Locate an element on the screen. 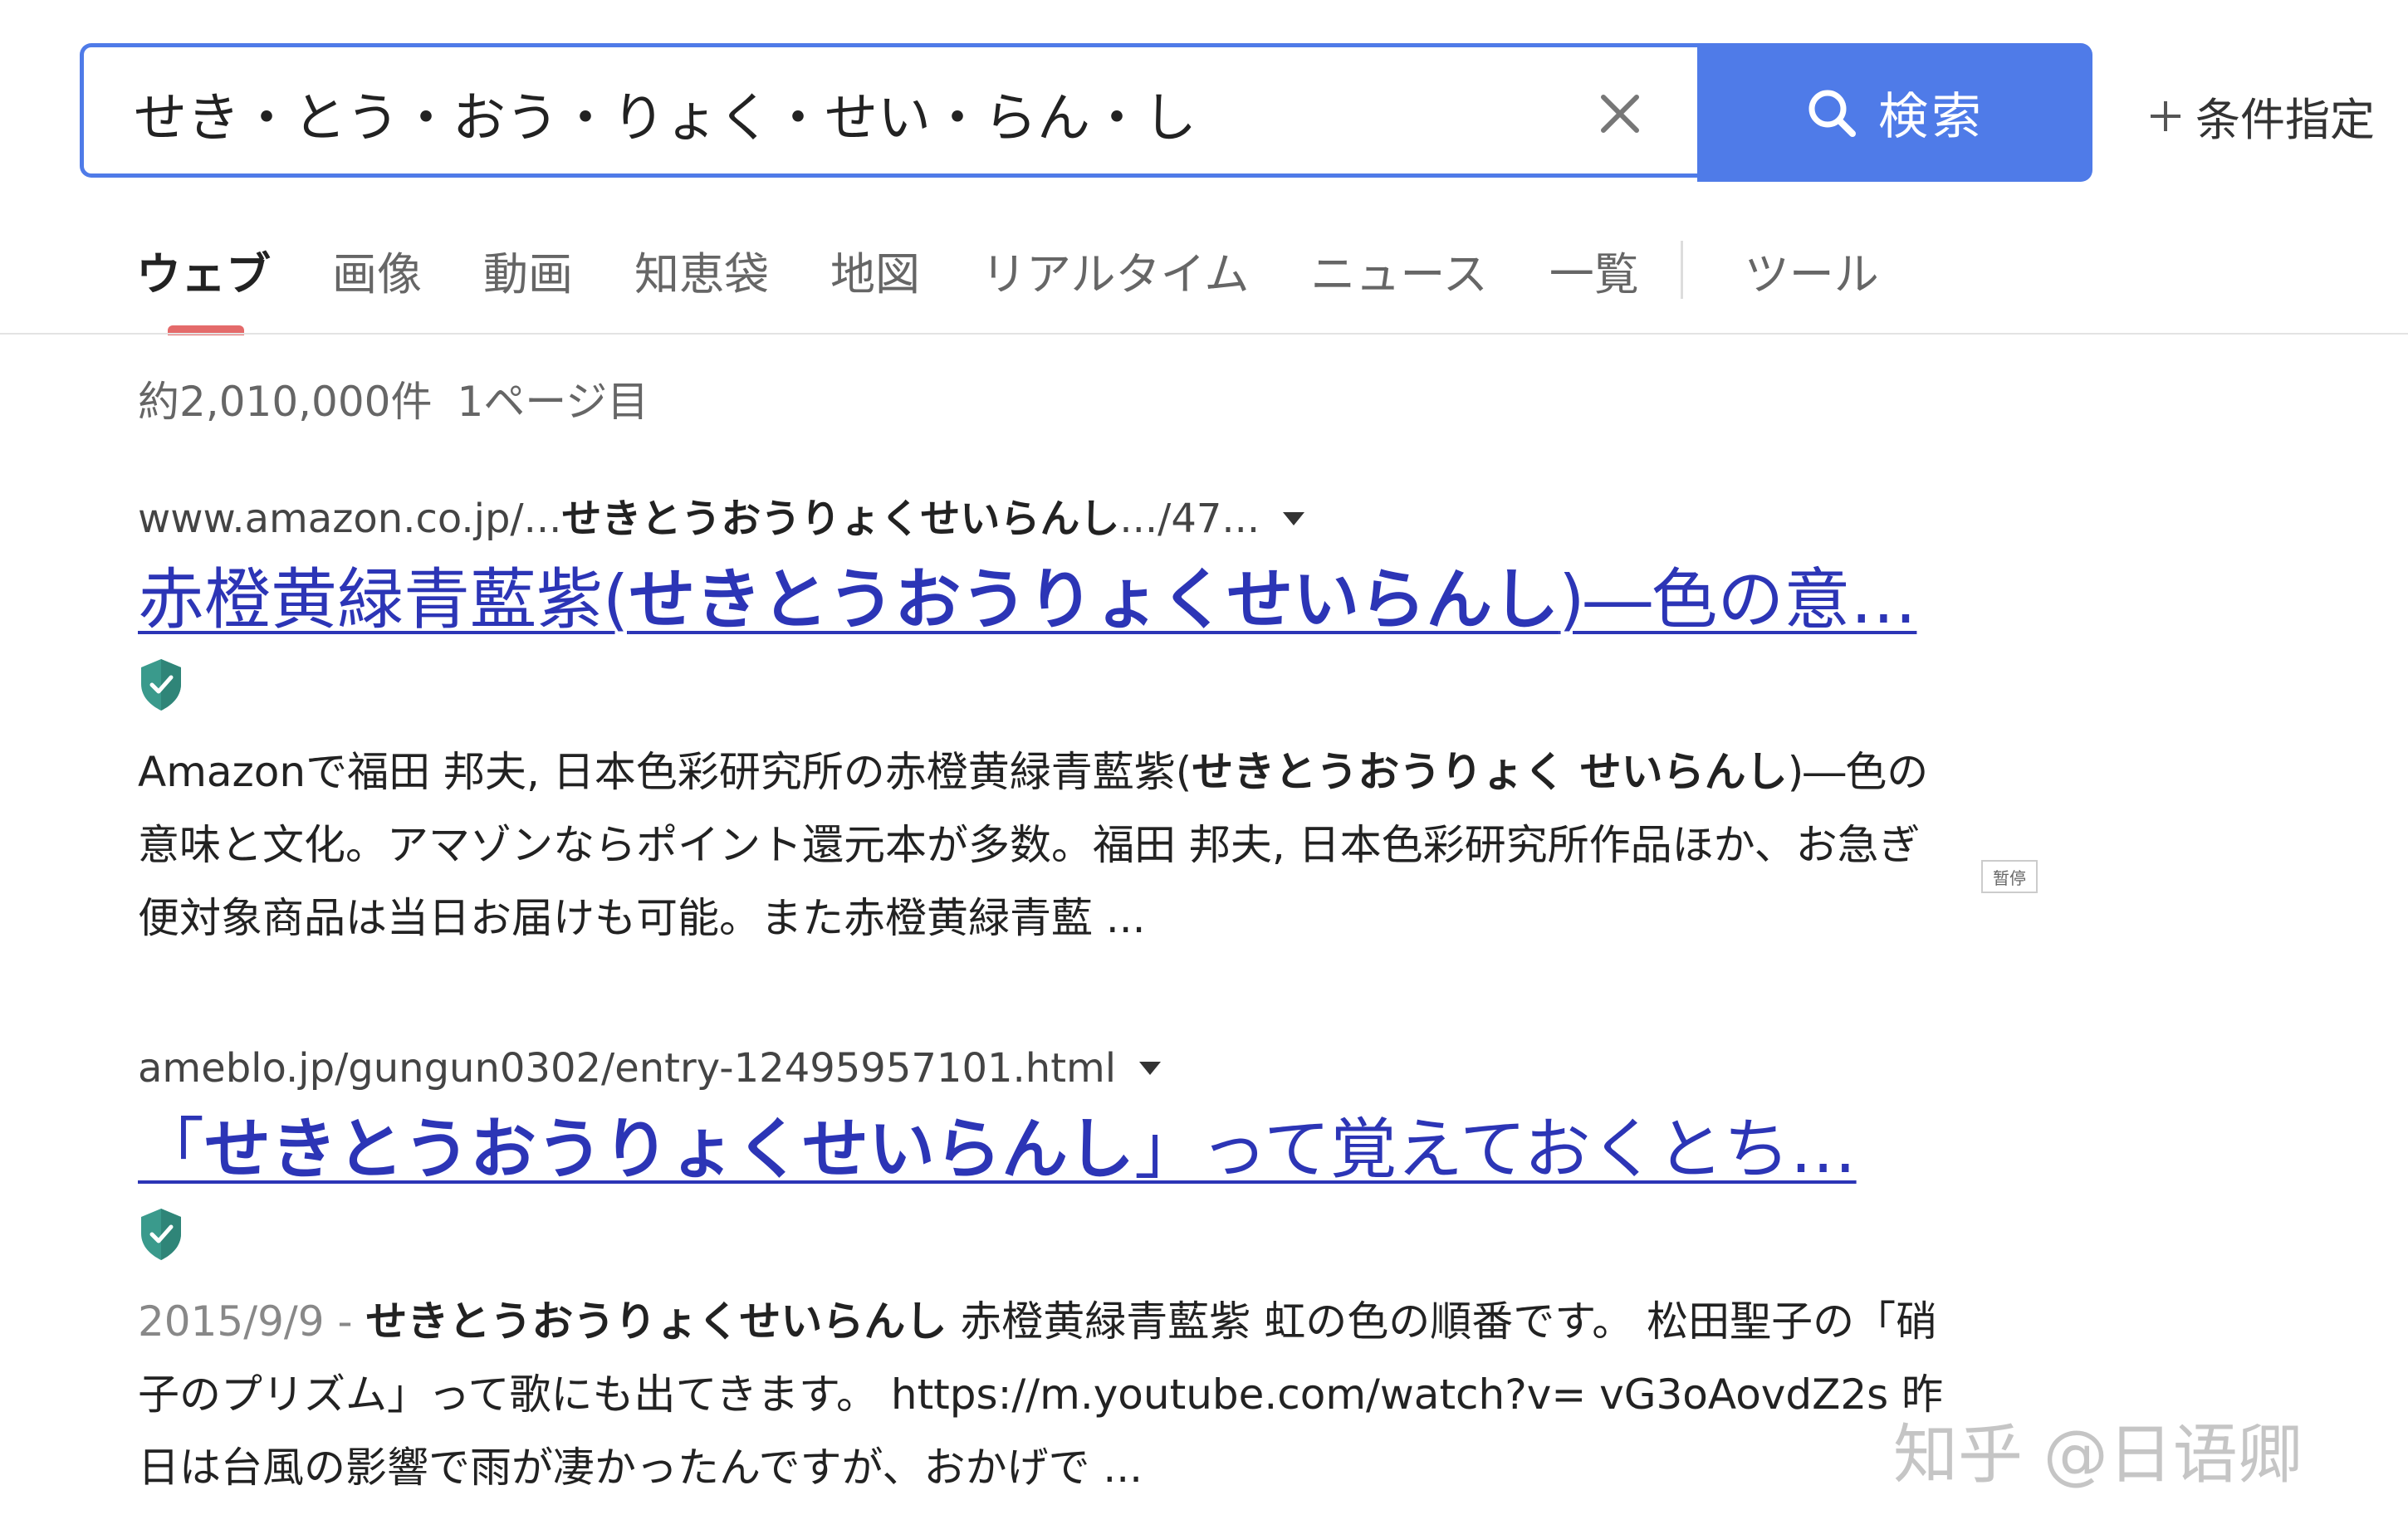 The width and height of the screenshot is (2408, 1539). advanced-search-label: 条件指定 is located at coordinates (2285, 120).